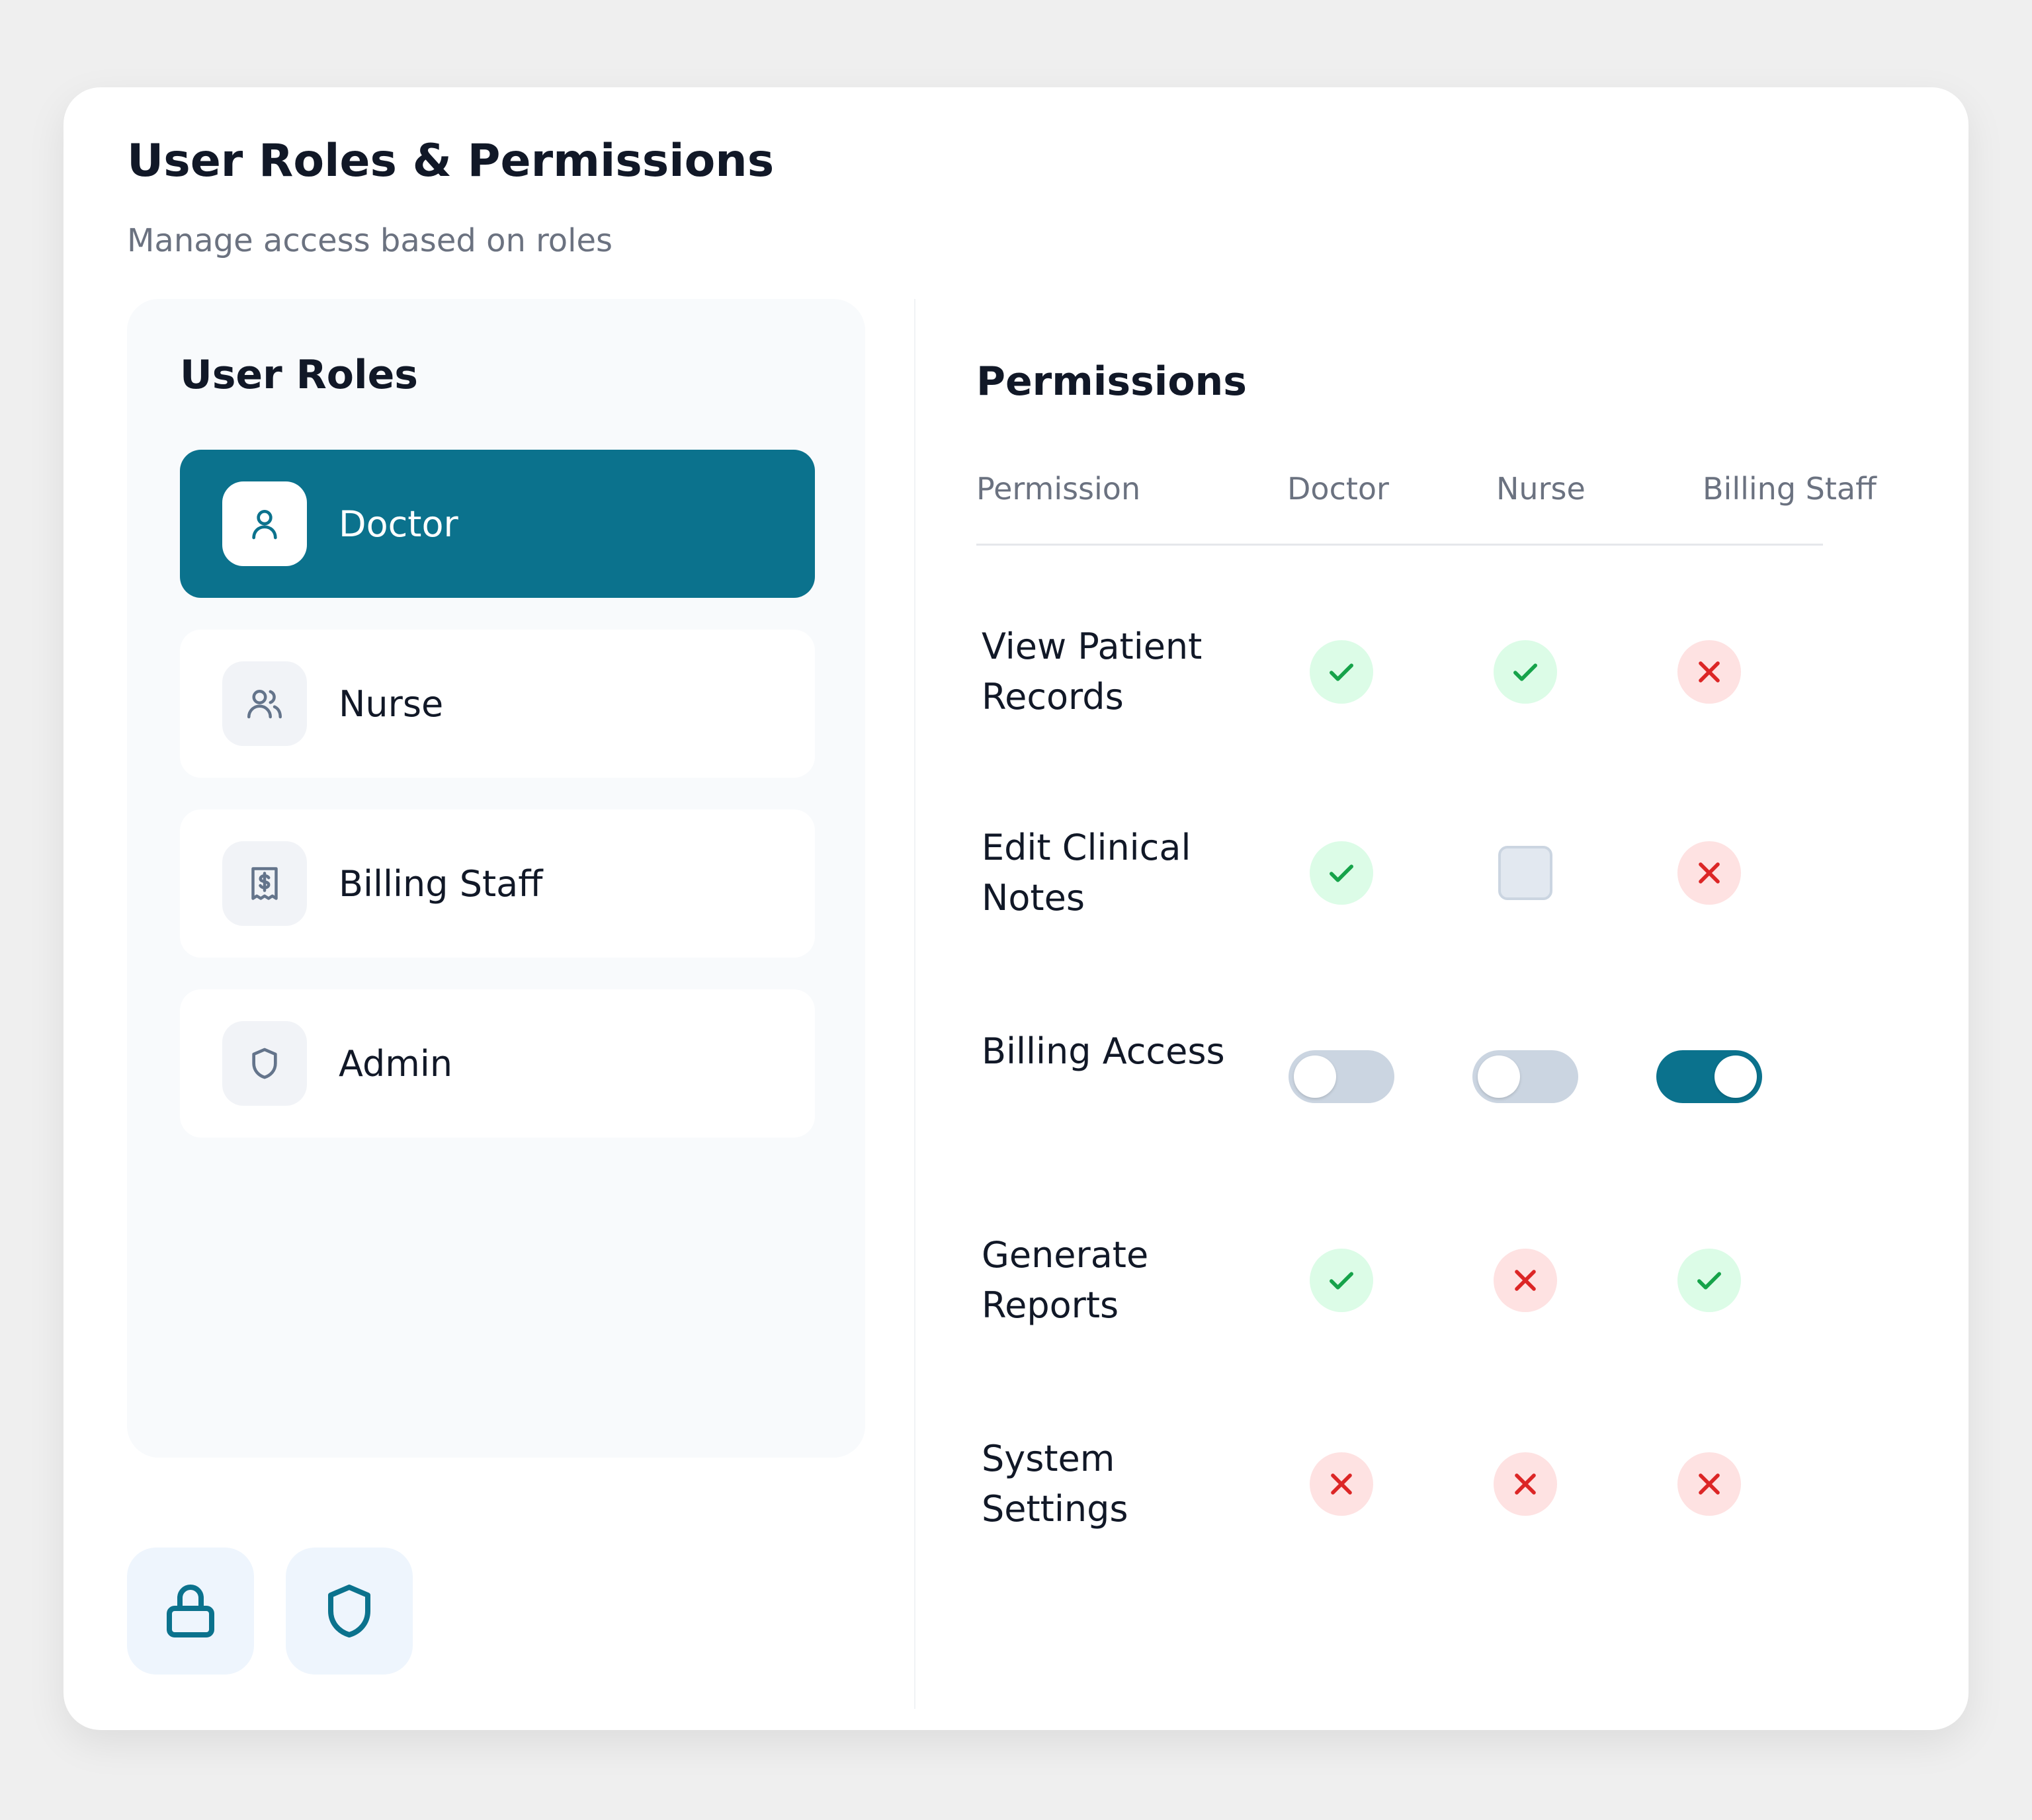 The width and height of the screenshot is (2032, 1820). What do you see at coordinates (392, 703) in the screenshot?
I see `role-label: Nurse` at bounding box center [392, 703].